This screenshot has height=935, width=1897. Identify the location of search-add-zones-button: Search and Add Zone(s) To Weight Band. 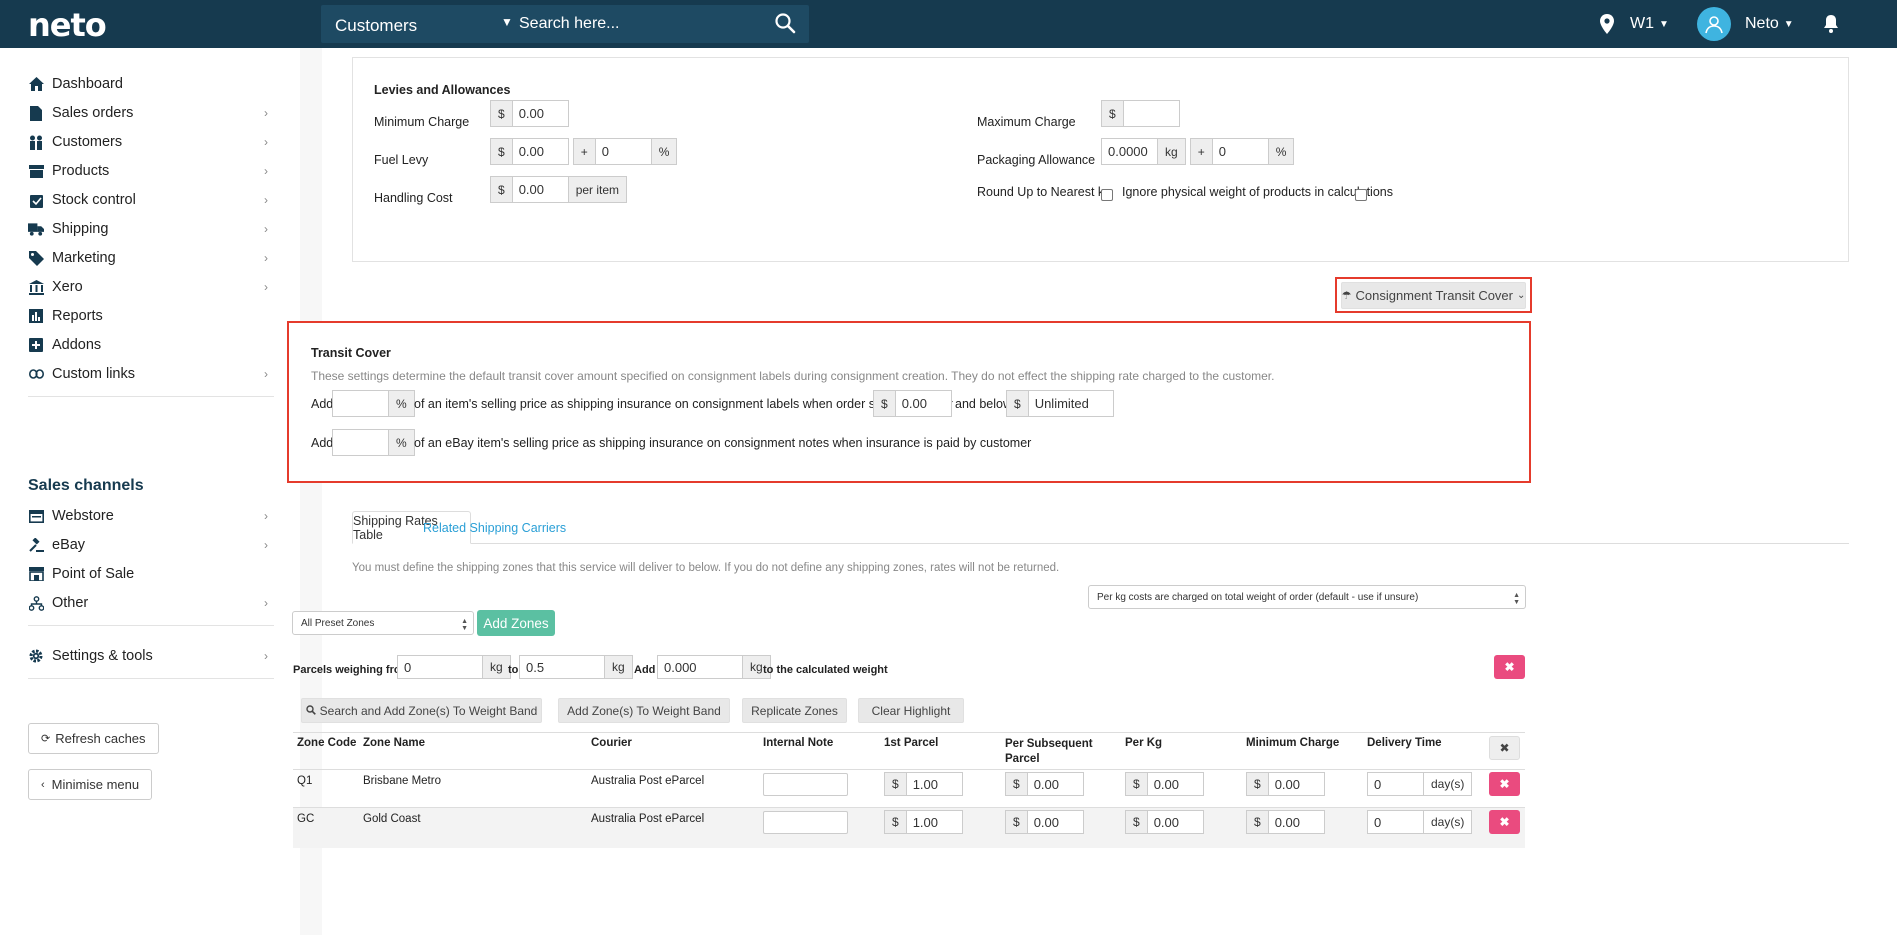
(421, 710).